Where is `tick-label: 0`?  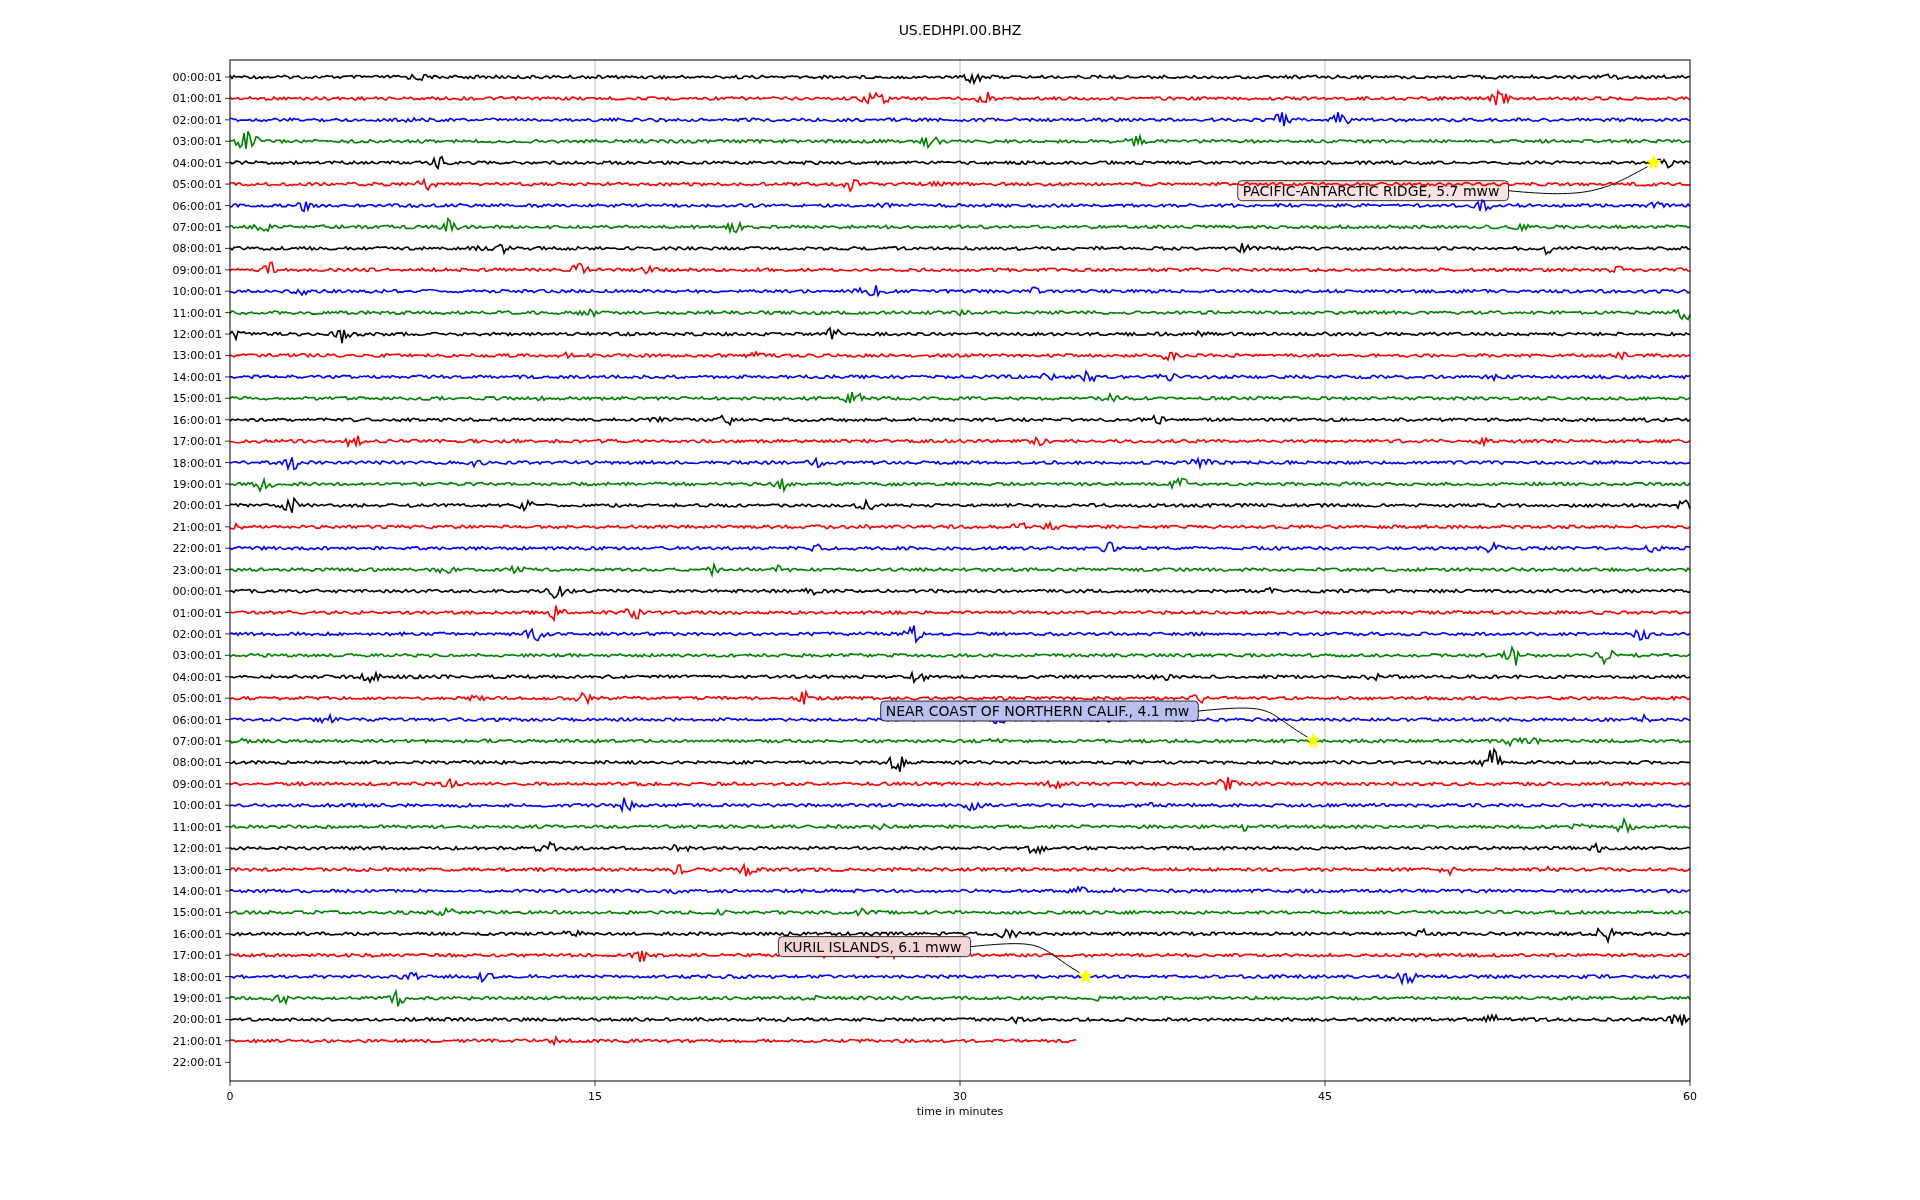
tick-label: 0 is located at coordinates (230, 1096).